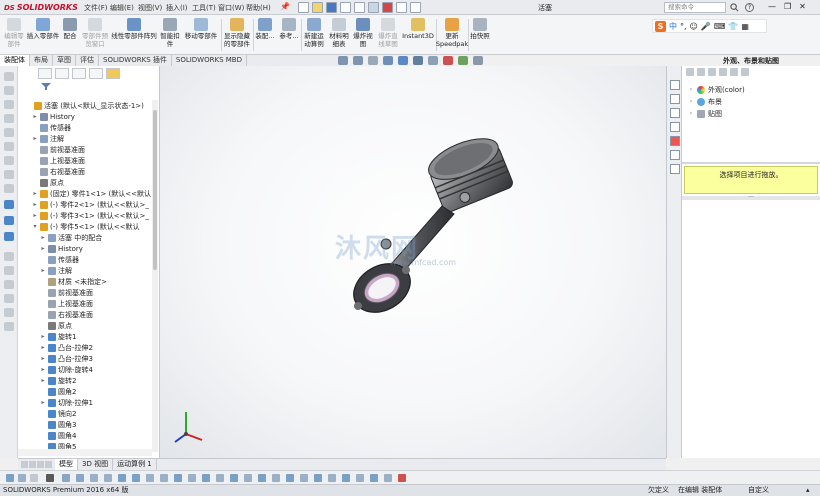 The height and width of the screenshot is (496, 820). I want to click on edit-component-button: 编辑零 部件, so click(14, 33).